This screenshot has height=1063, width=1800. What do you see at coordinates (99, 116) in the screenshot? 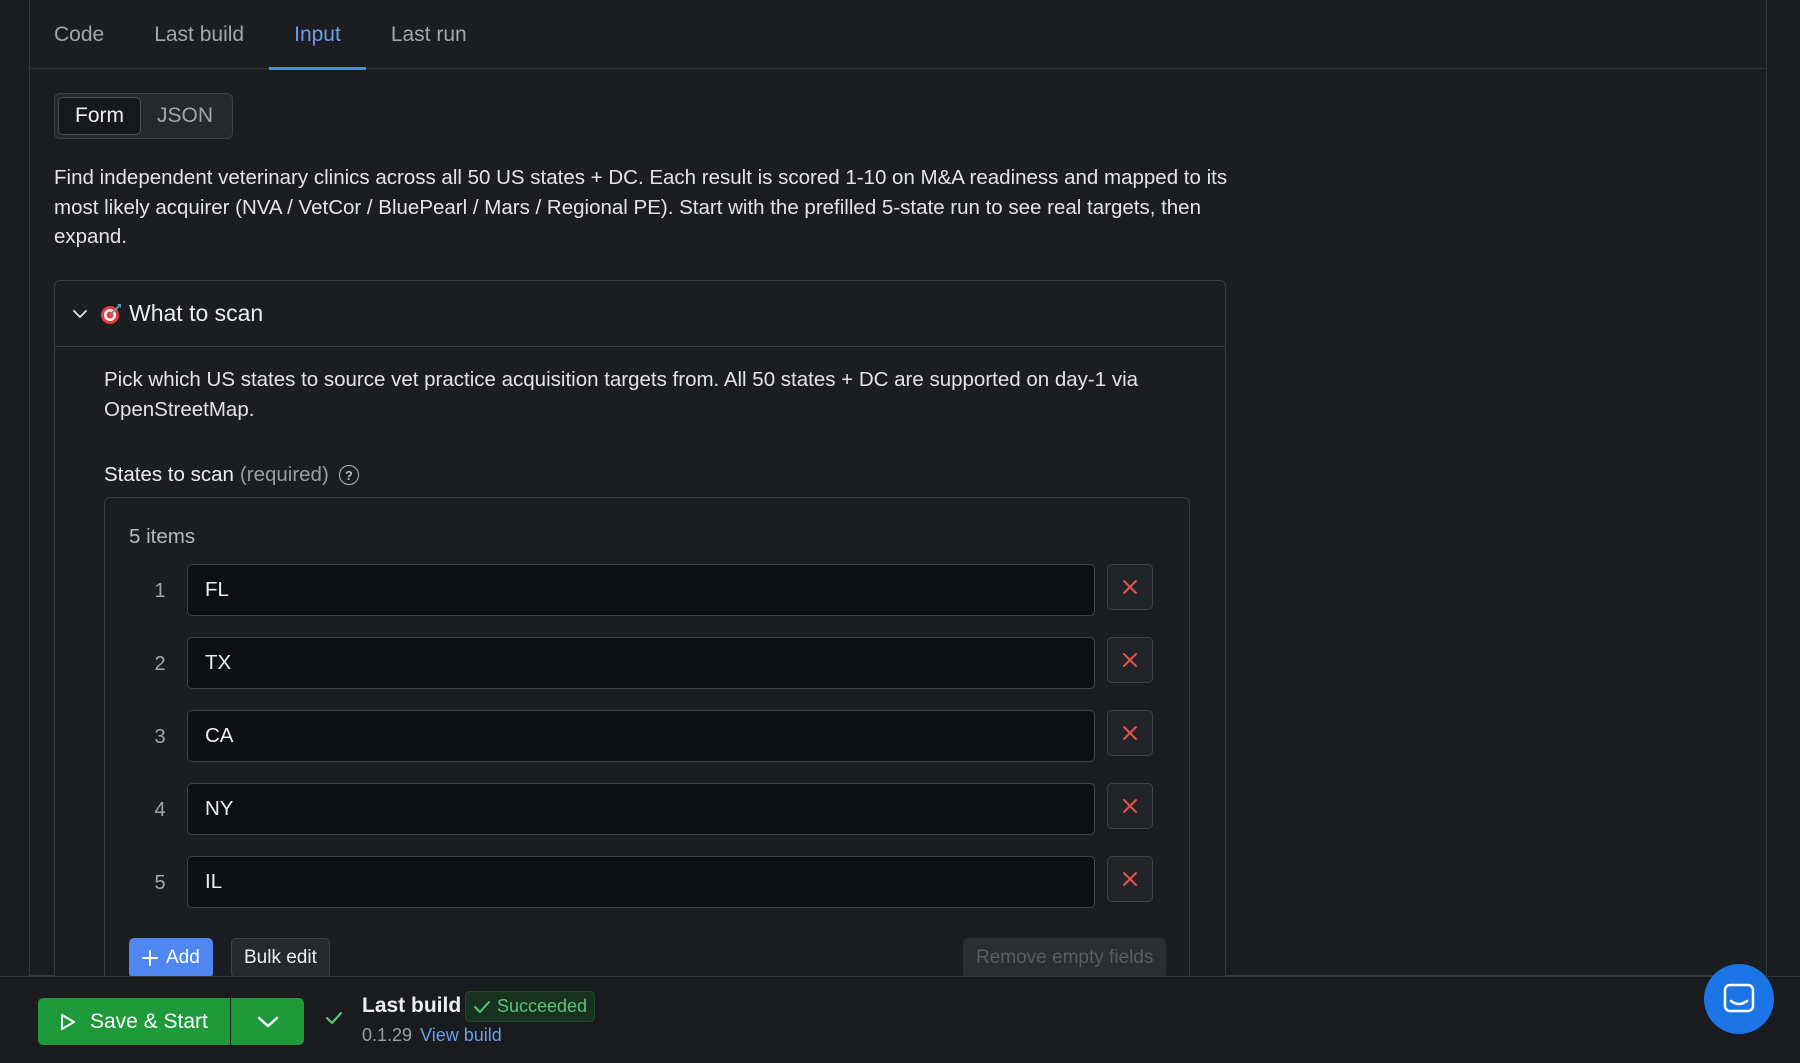
I see `mode-form-button: Form` at bounding box center [99, 116].